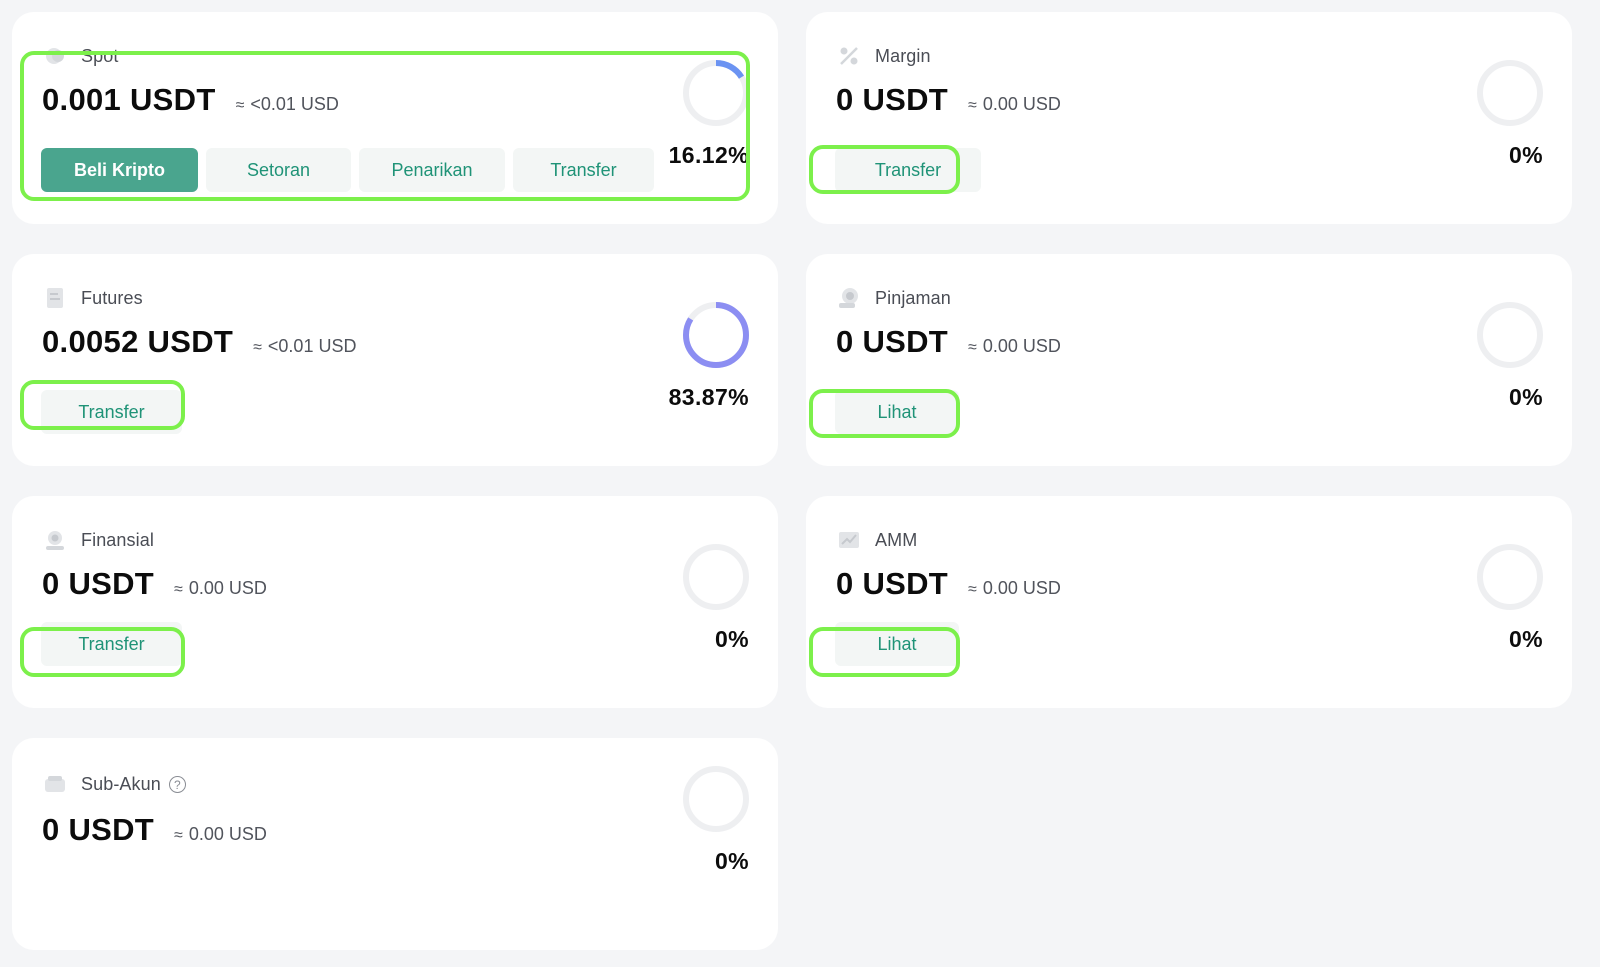  What do you see at coordinates (1525, 639) in the screenshot?
I see `amm-percent: 0%` at bounding box center [1525, 639].